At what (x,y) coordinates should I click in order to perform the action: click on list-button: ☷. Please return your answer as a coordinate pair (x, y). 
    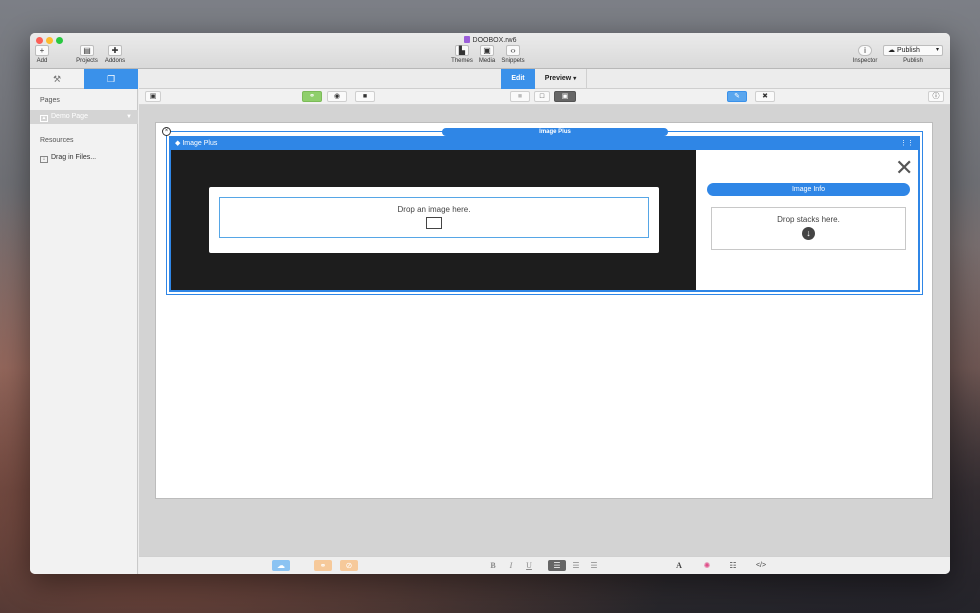
    Looking at the image, I should click on (733, 565).